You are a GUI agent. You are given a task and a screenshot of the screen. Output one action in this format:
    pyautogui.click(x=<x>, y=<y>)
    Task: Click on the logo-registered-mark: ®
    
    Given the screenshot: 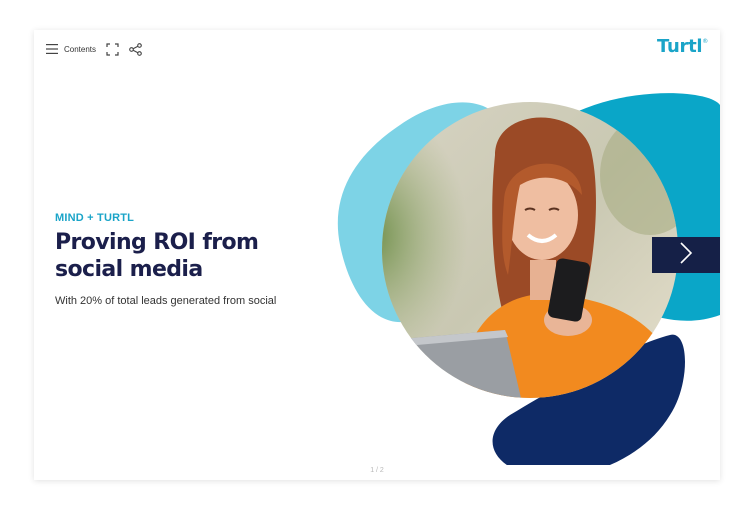 What is the action you would take?
    pyautogui.click(x=705, y=41)
    